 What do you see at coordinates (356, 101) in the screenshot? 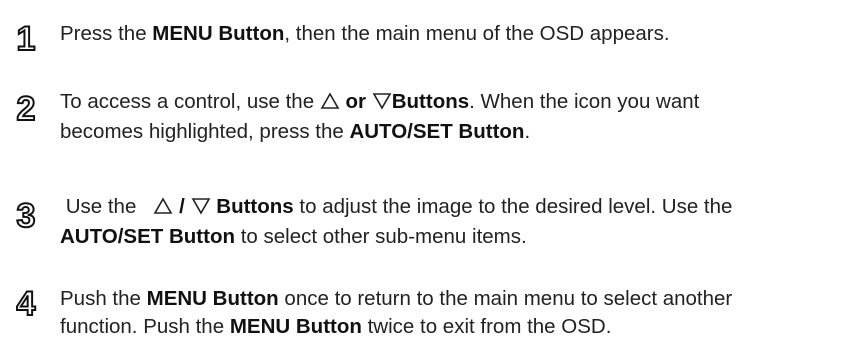
I see `or-label: or` at bounding box center [356, 101].